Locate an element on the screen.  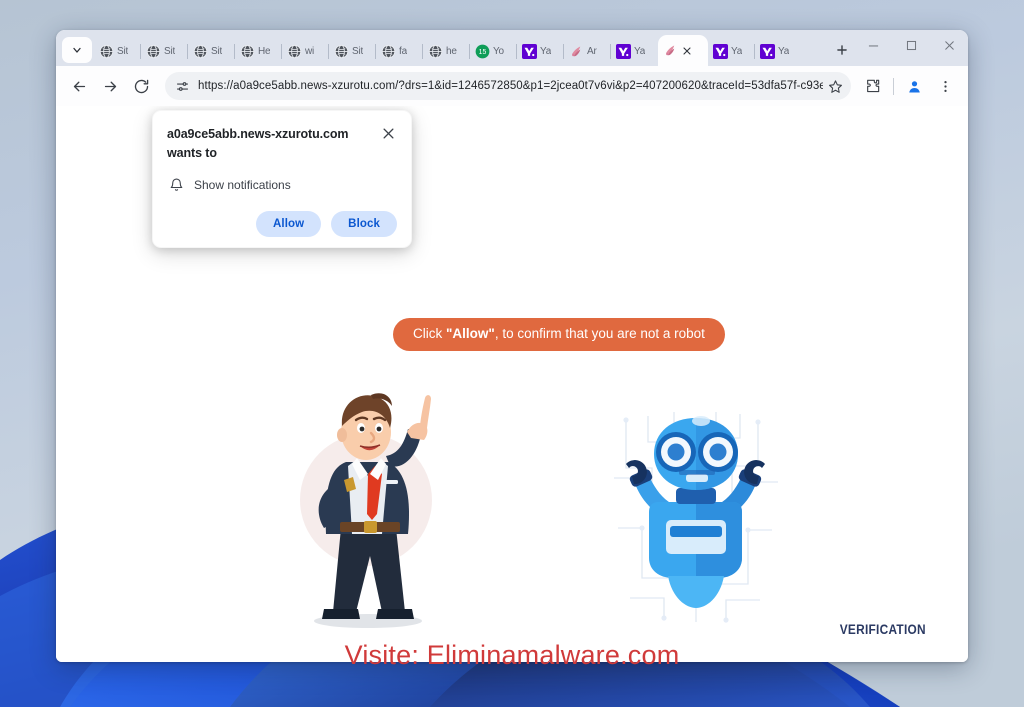
tab-item: wi is located at coordinates (305, 51).